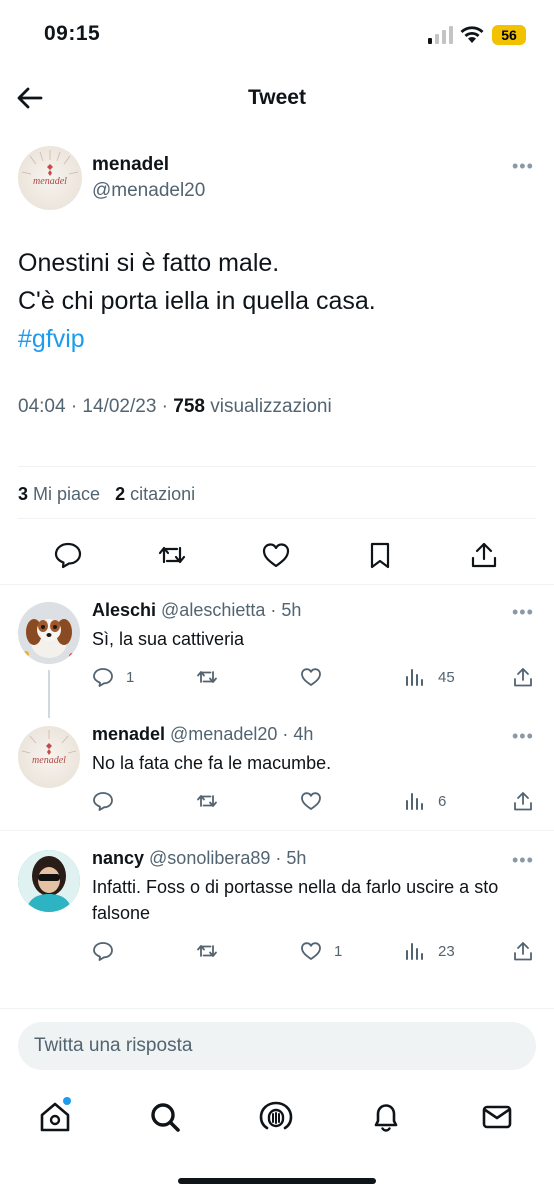  Describe the element at coordinates (197, 301) in the screenshot. I see `tweet-text-line: C'è chi porta iella in quella casa.` at that location.